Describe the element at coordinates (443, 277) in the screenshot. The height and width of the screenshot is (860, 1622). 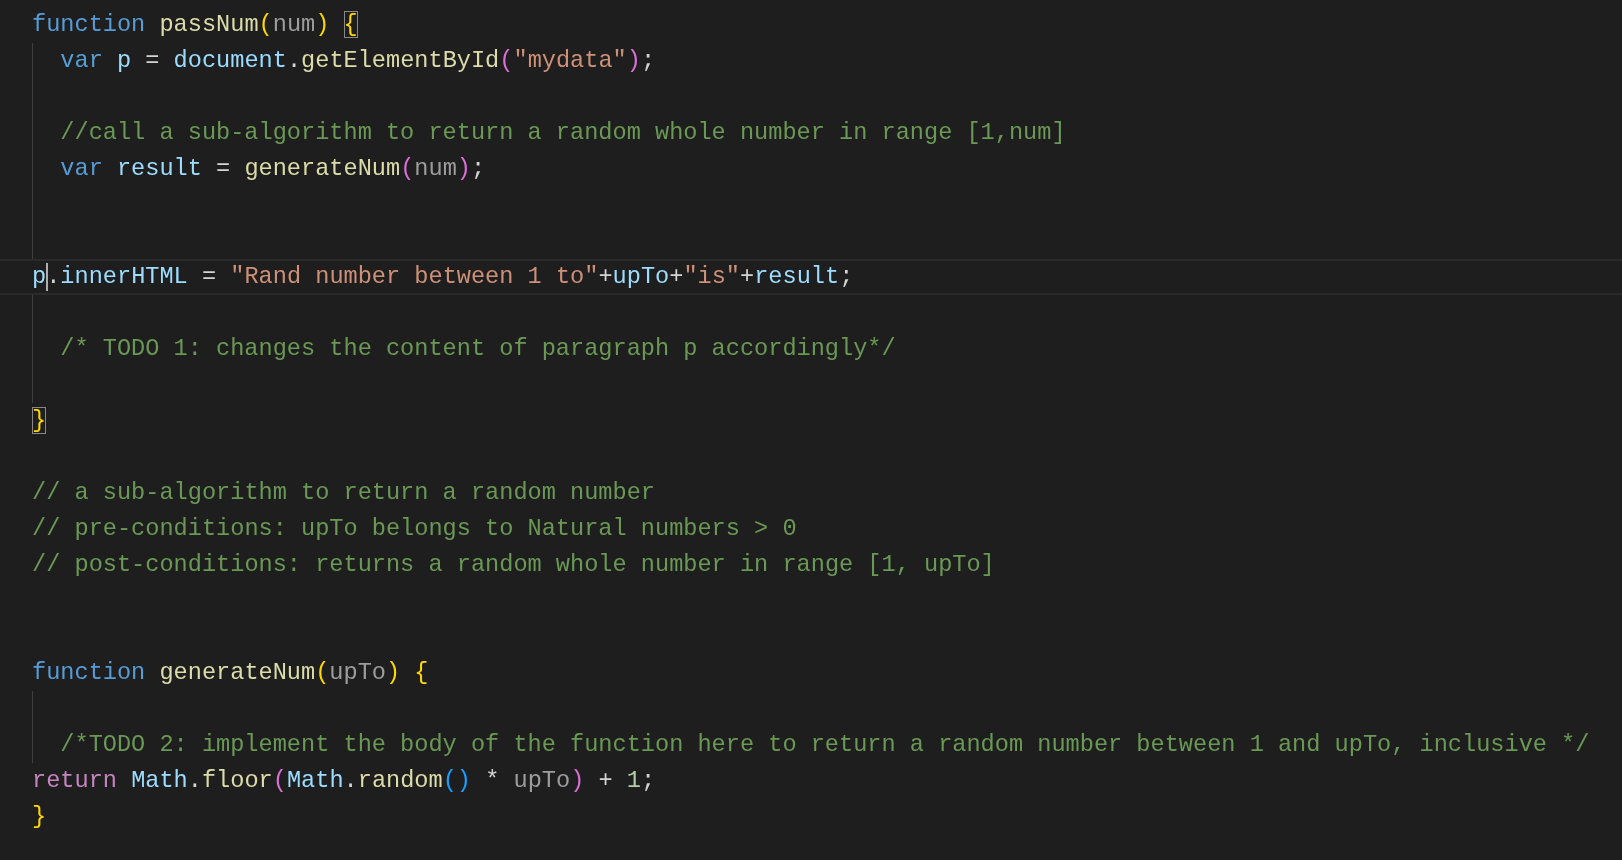
I see `code-line: p.innerHTML = "Rand number between 1 to"+upTo+"is"+result;` at that location.